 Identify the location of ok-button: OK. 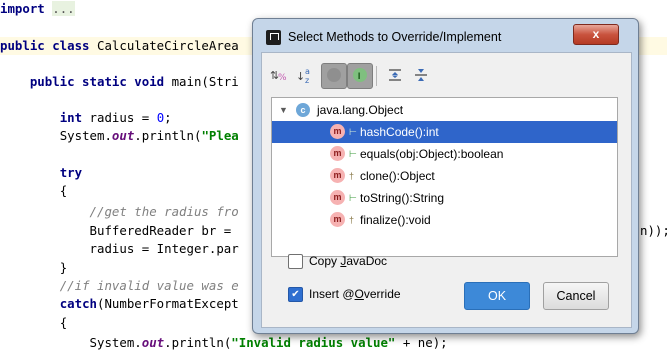
(497, 296).